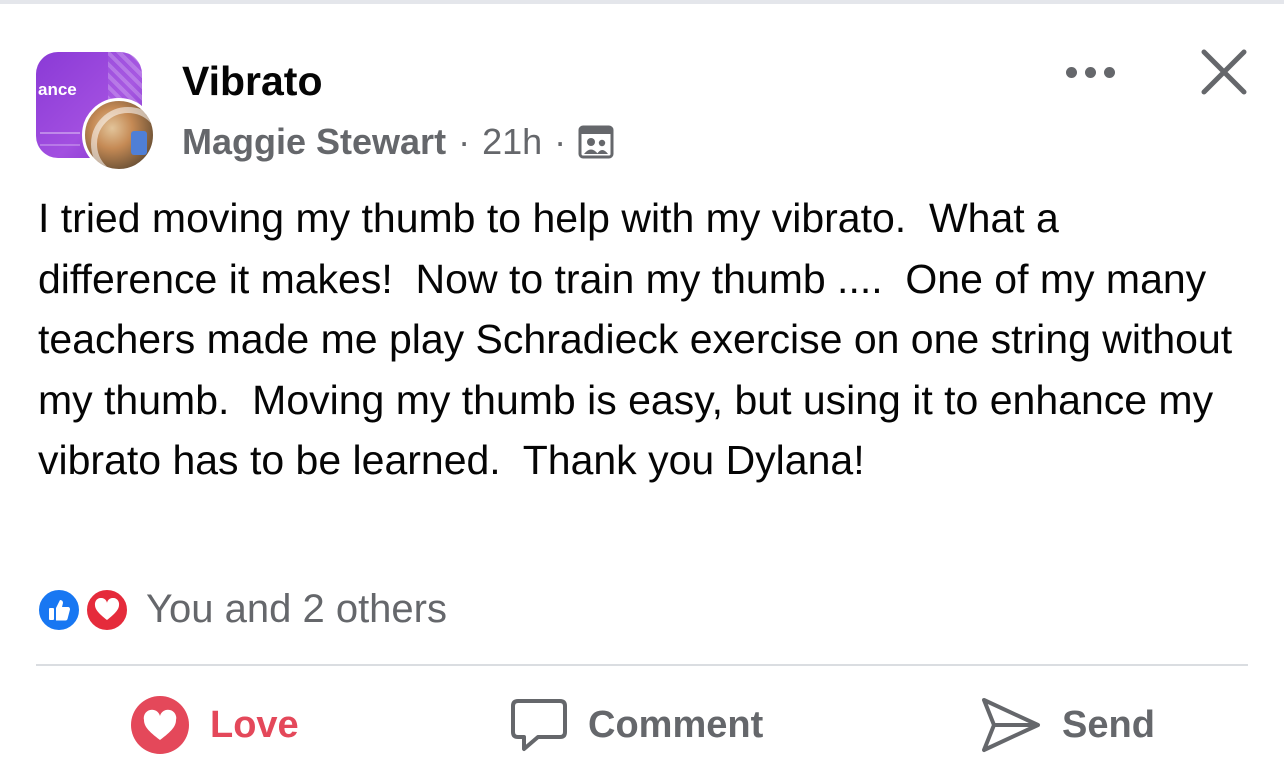  I want to click on send-button: Send, so click(1067, 725).